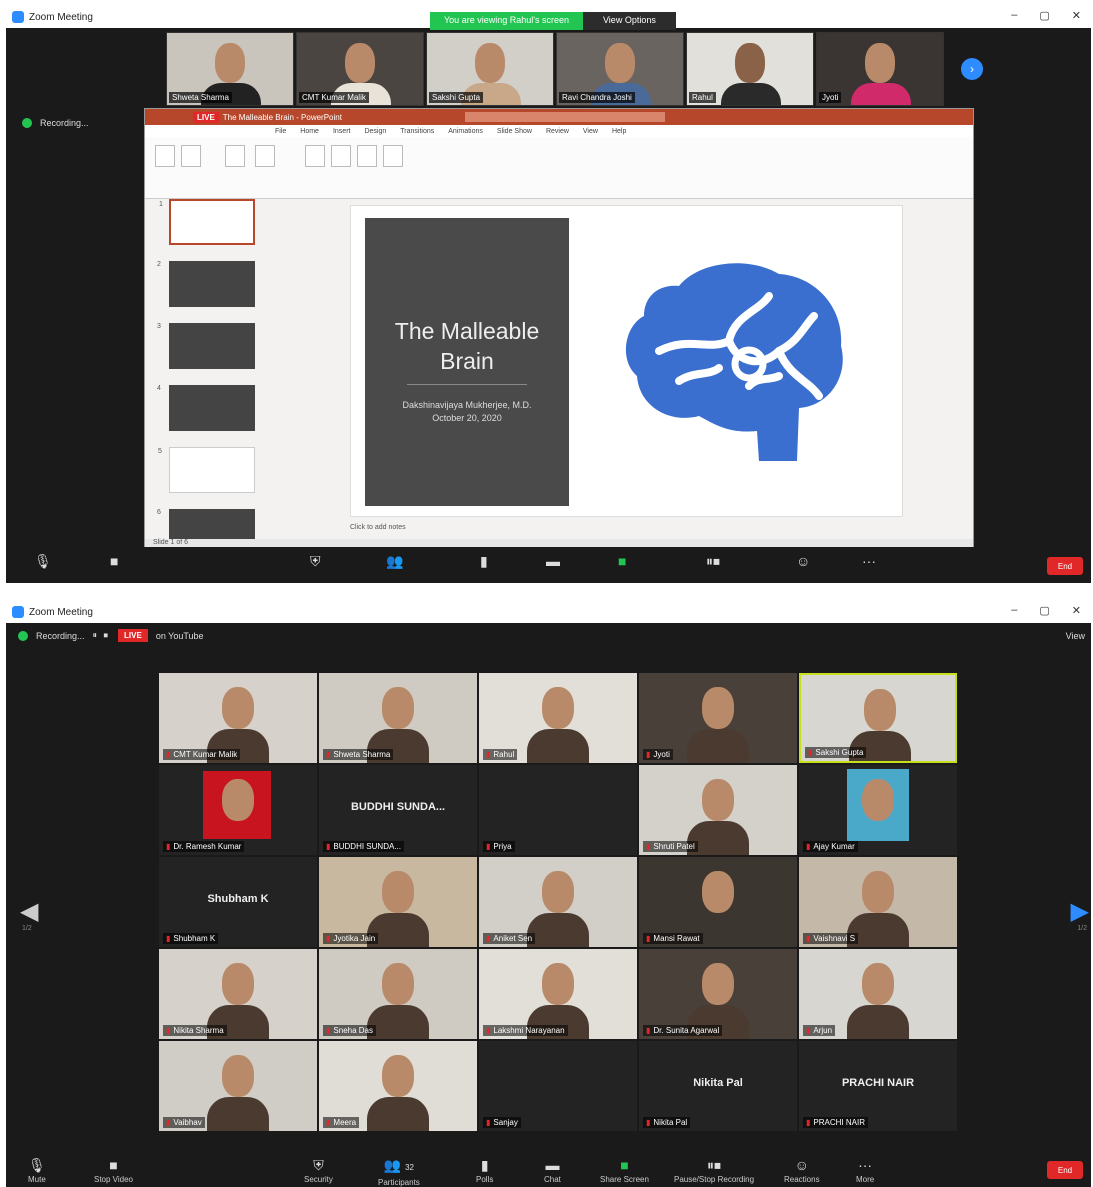  I want to click on video-thumbnail: Shweta Sharma, so click(230, 69).